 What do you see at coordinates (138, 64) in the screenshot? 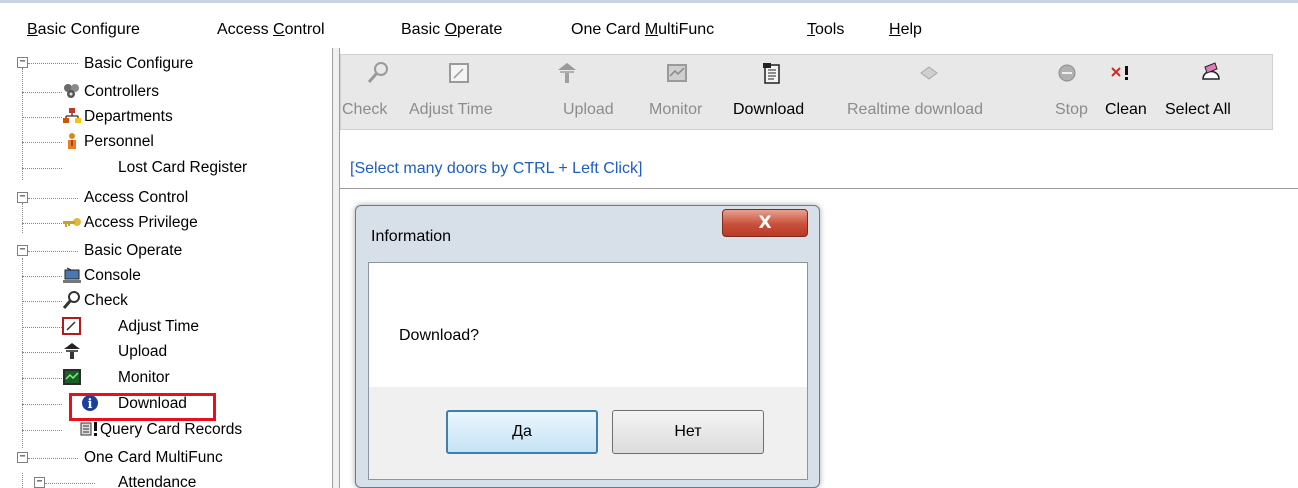
I see `tree-node-basic-configure: Basic Configure` at bounding box center [138, 64].